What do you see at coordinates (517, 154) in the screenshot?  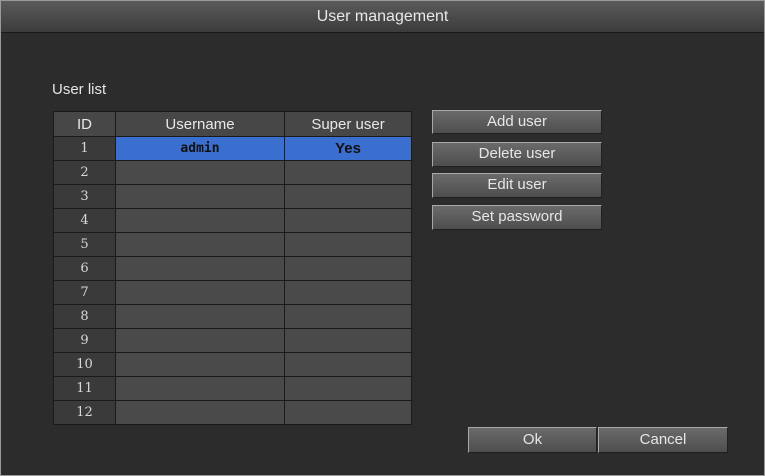 I see `delete-user-button: Delete user` at bounding box center [517, 154].